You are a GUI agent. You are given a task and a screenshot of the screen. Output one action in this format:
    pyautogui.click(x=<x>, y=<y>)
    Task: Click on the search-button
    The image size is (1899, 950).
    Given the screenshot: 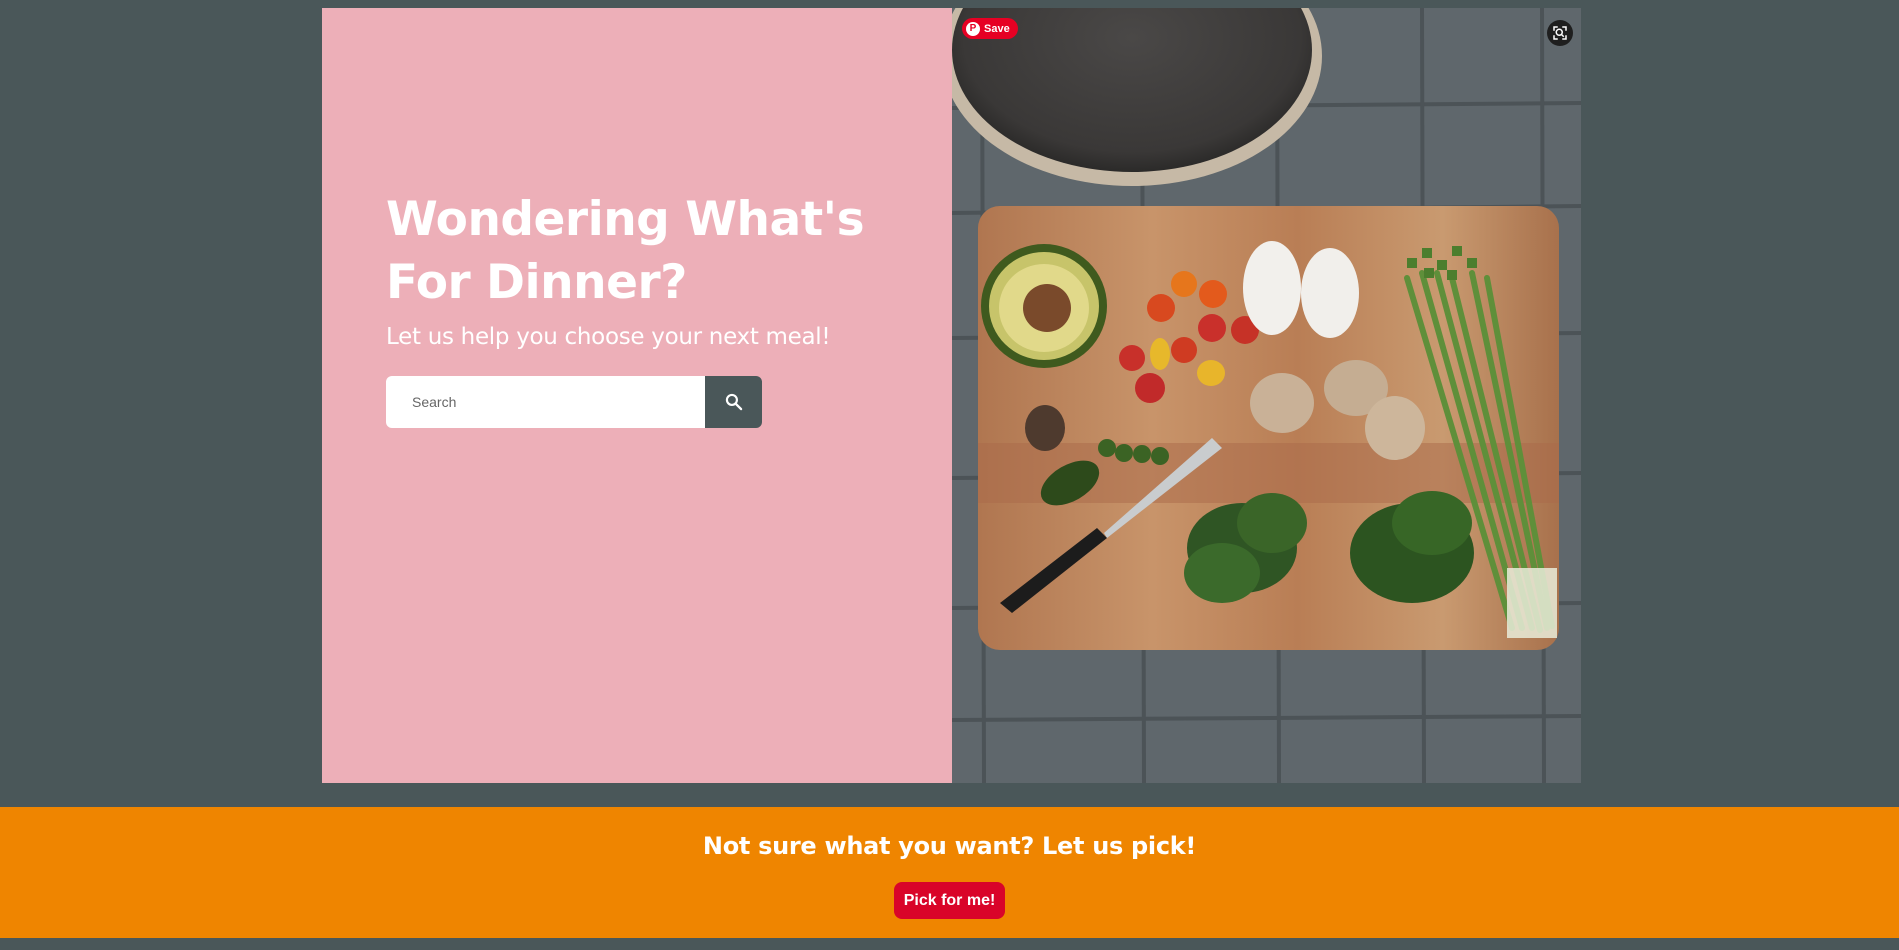 What is the action you would take?
    pyautogui.click(x=733, y=402)
    